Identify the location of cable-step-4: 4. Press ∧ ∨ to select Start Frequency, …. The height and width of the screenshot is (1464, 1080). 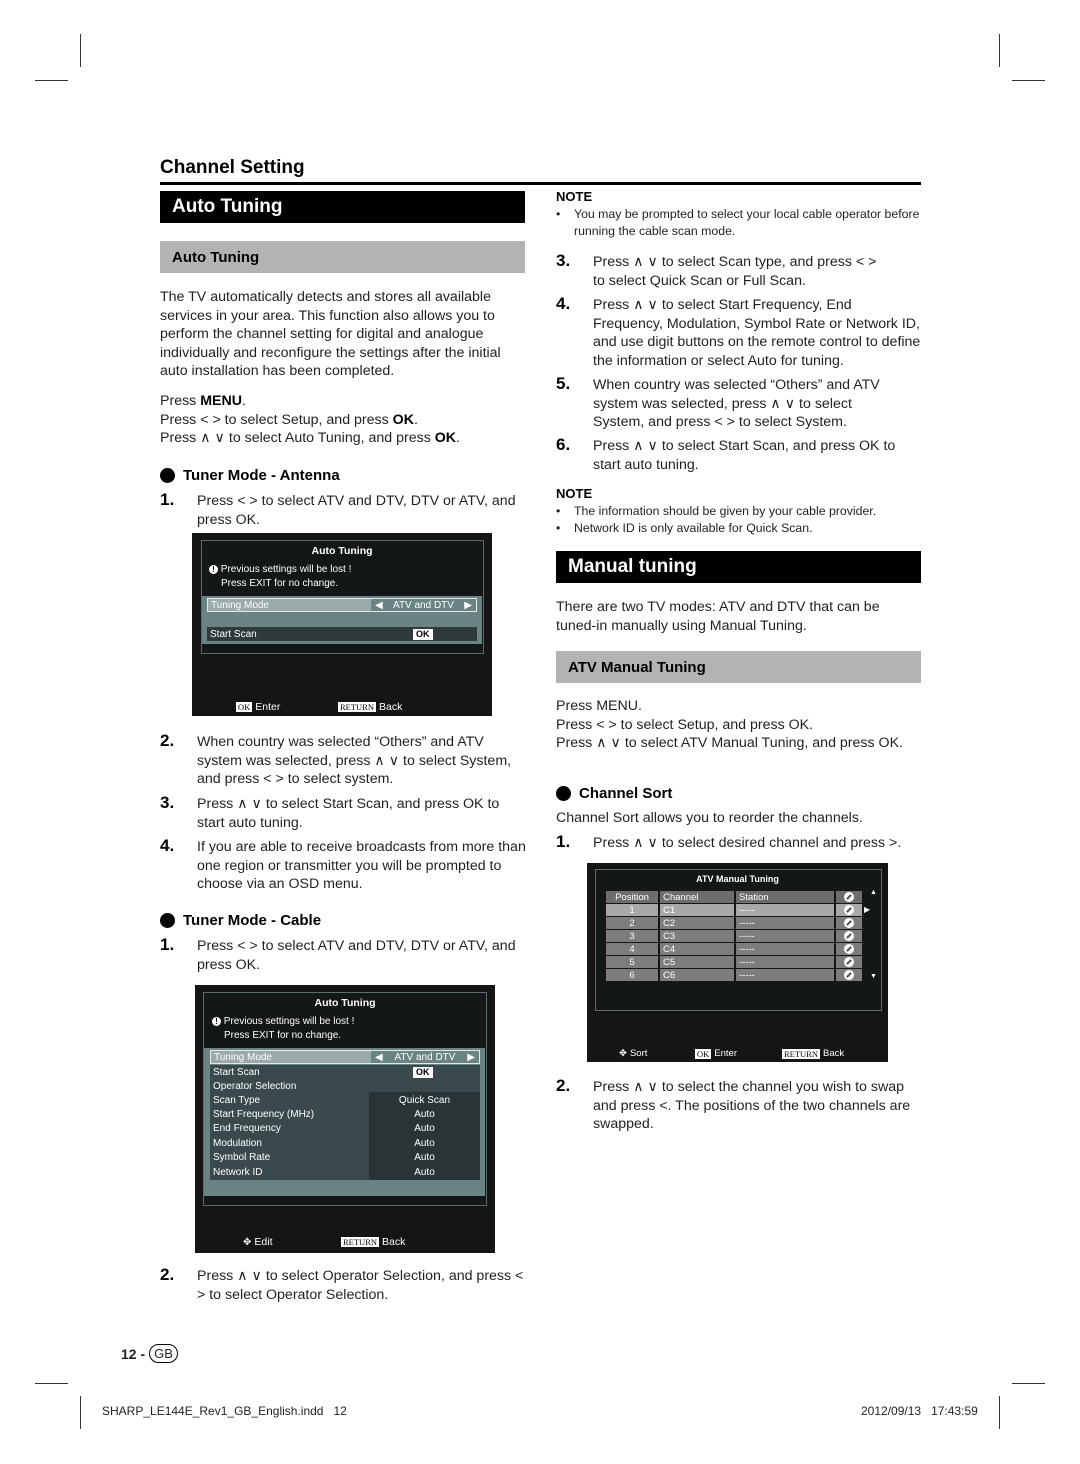
(738, 331).